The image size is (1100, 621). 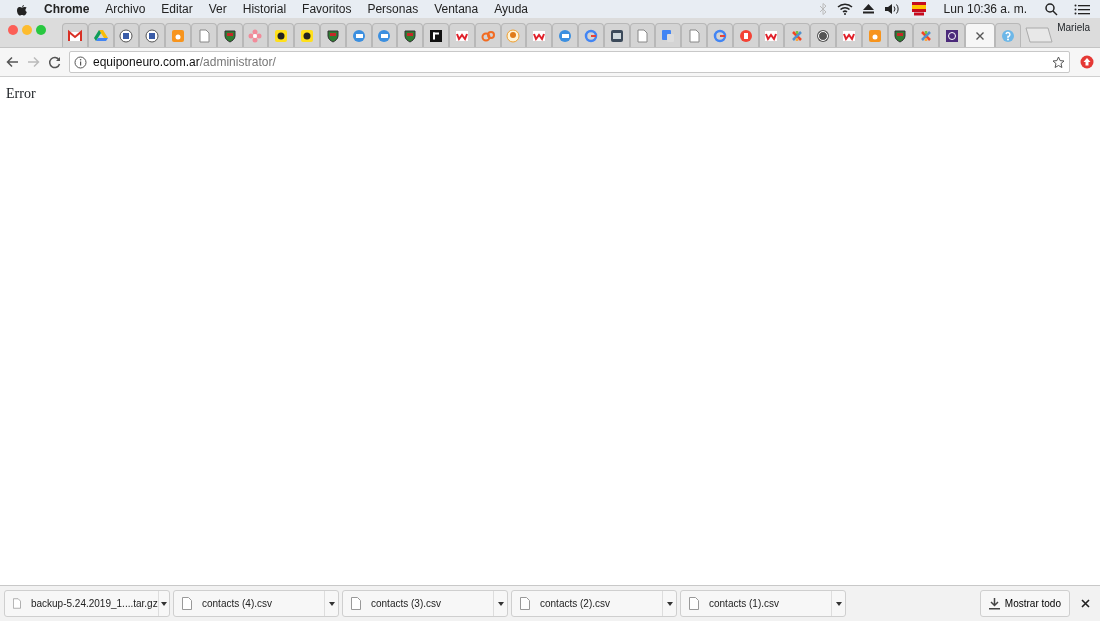 What do you see at coordinates (744, 604) in the screenshot?
I see `file-name: contacts (1).csv` at bounding box center [744, 604].